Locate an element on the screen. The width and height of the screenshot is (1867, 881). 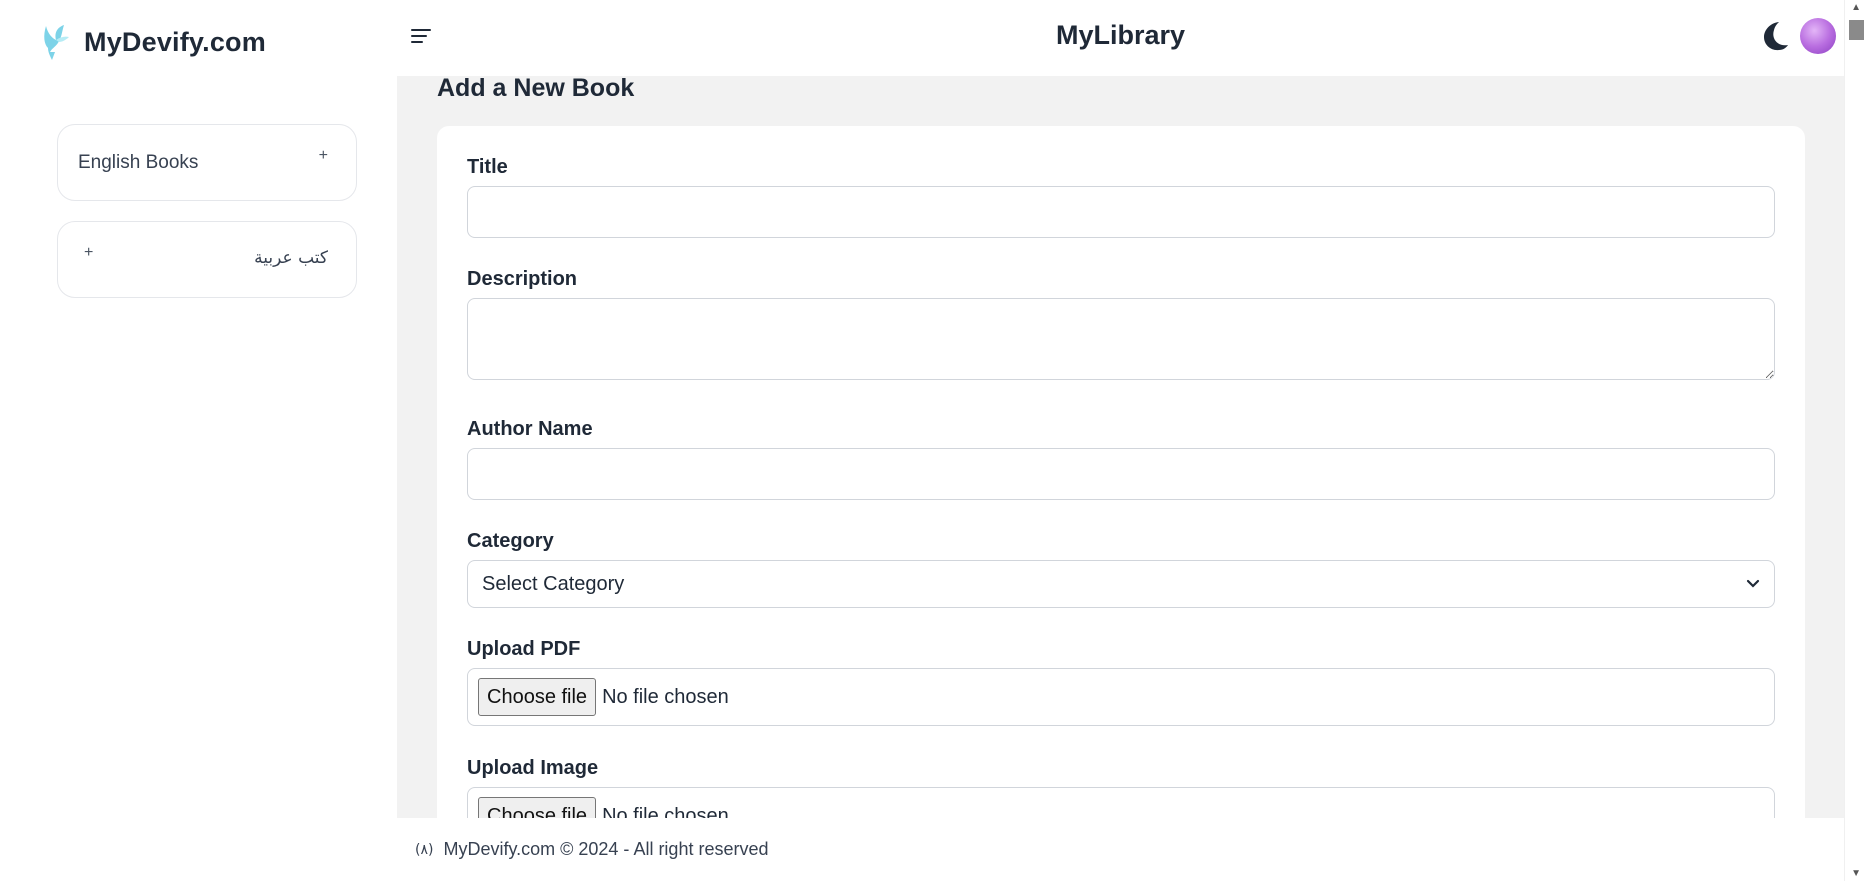
sidebar-item-arabic-books: + كتب عربية is located at coordinates (207, 259).